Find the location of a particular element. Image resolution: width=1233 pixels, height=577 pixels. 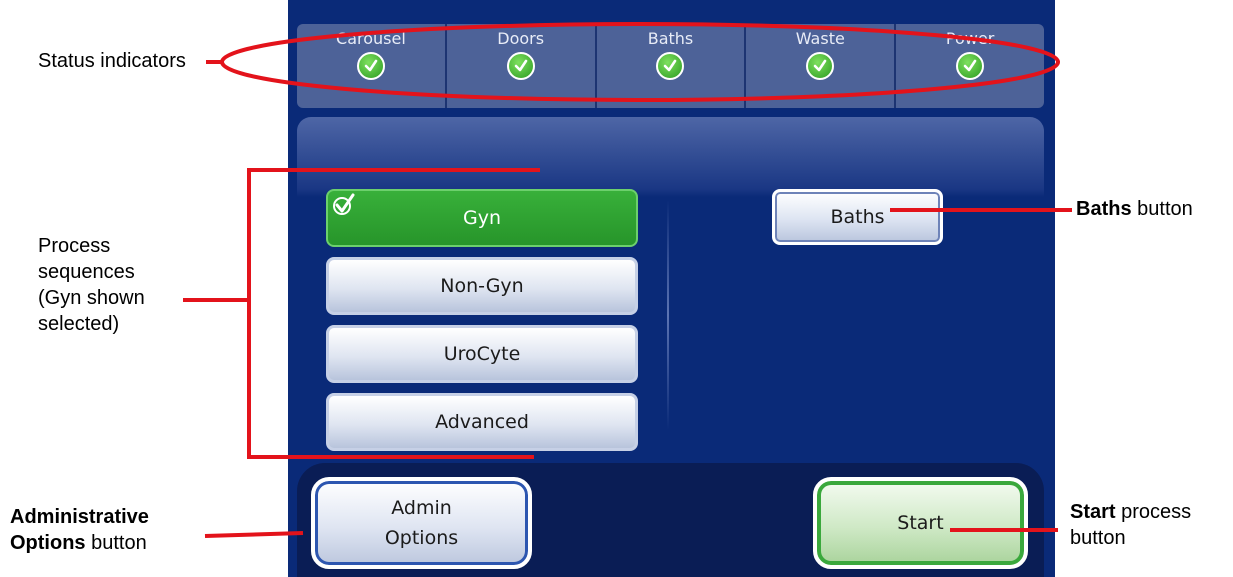

status-baths: Baths is located at coordinates (672, 66).